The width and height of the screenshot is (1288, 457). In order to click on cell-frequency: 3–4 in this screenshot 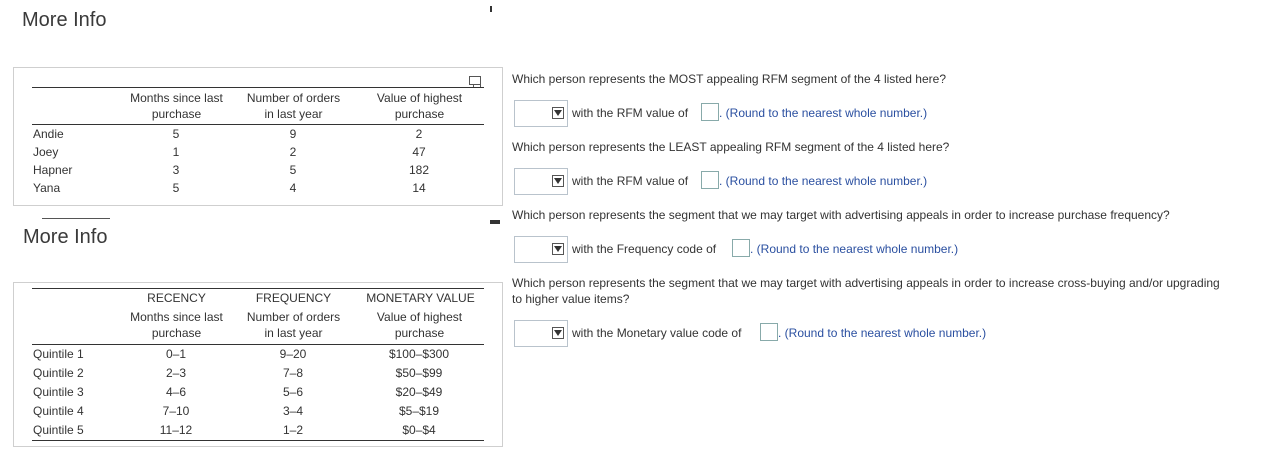, I will do `click(293, 411)`.